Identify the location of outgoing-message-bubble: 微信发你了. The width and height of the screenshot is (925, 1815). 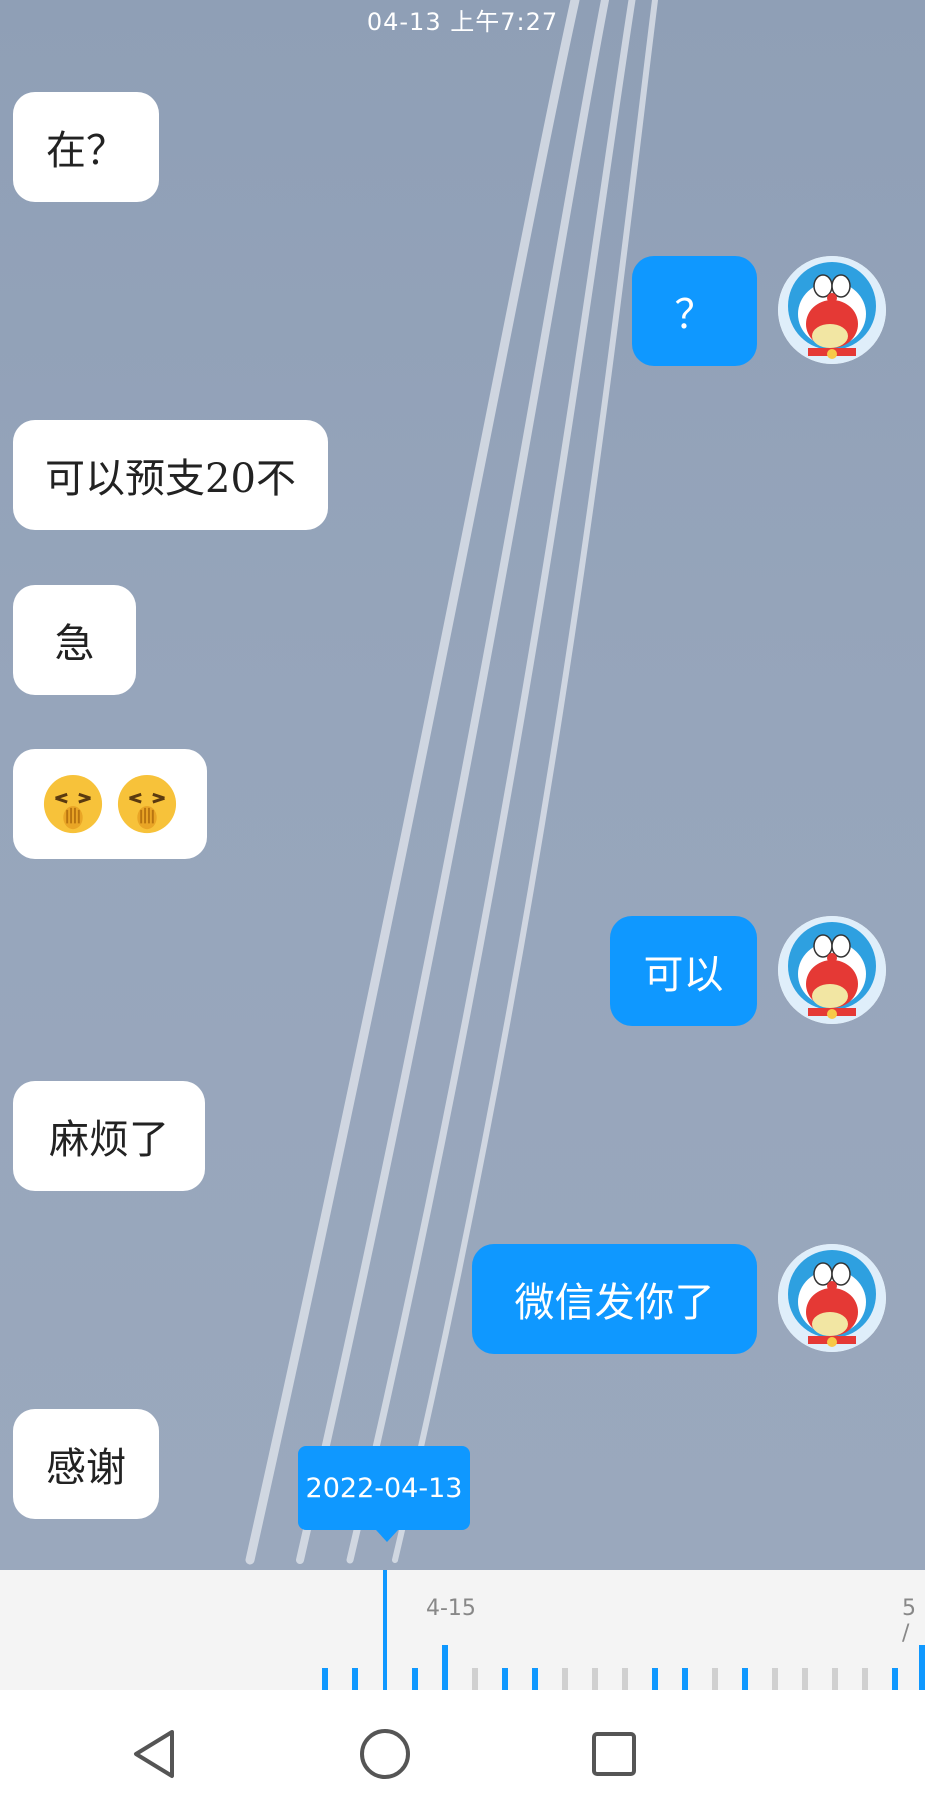
(614, 1299).